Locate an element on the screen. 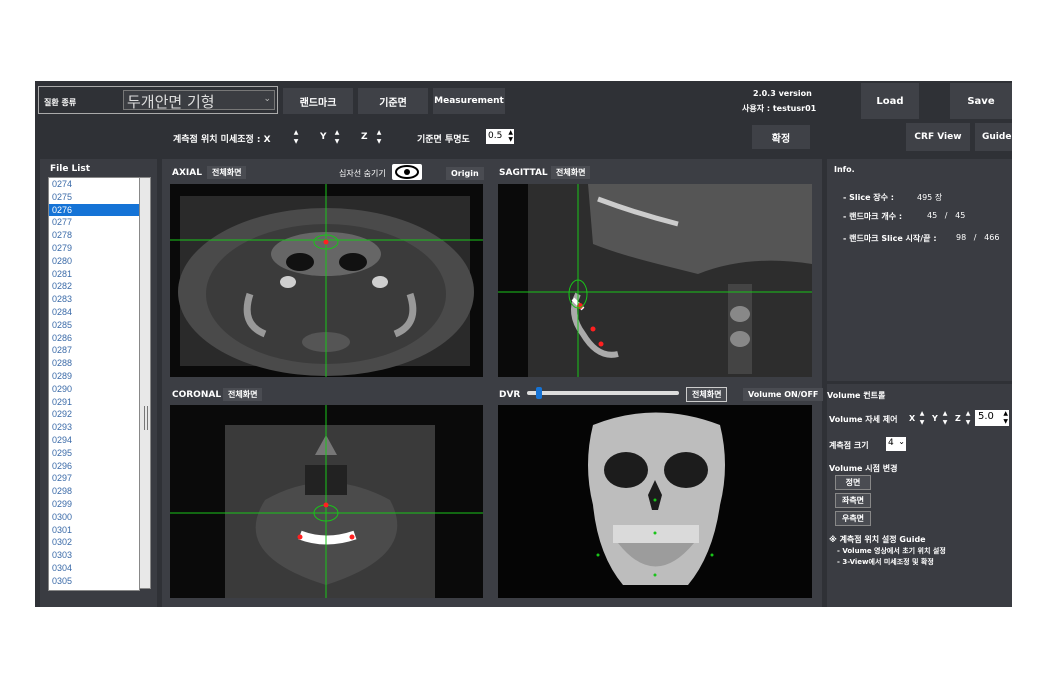 Image resolution: width=1050 pixels, height=700 pixels. file-list-item: 0296 is located at coordinates (94, 466).